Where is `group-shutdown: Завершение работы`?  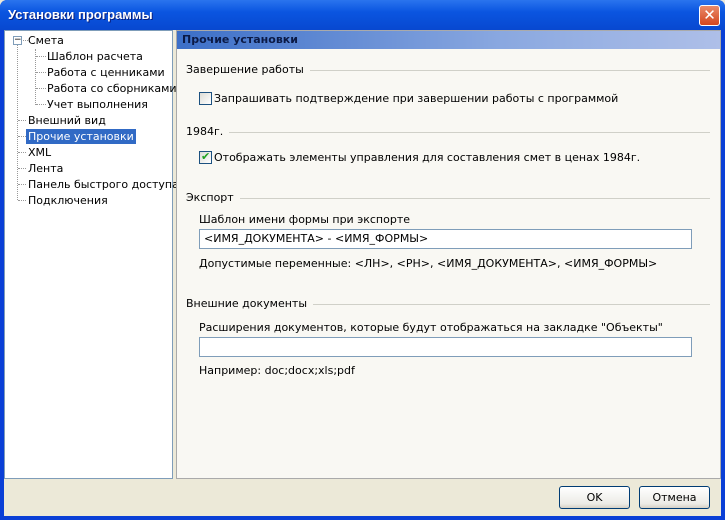 group-shutdown: Завершение работы is located at coordinates (448, 70).